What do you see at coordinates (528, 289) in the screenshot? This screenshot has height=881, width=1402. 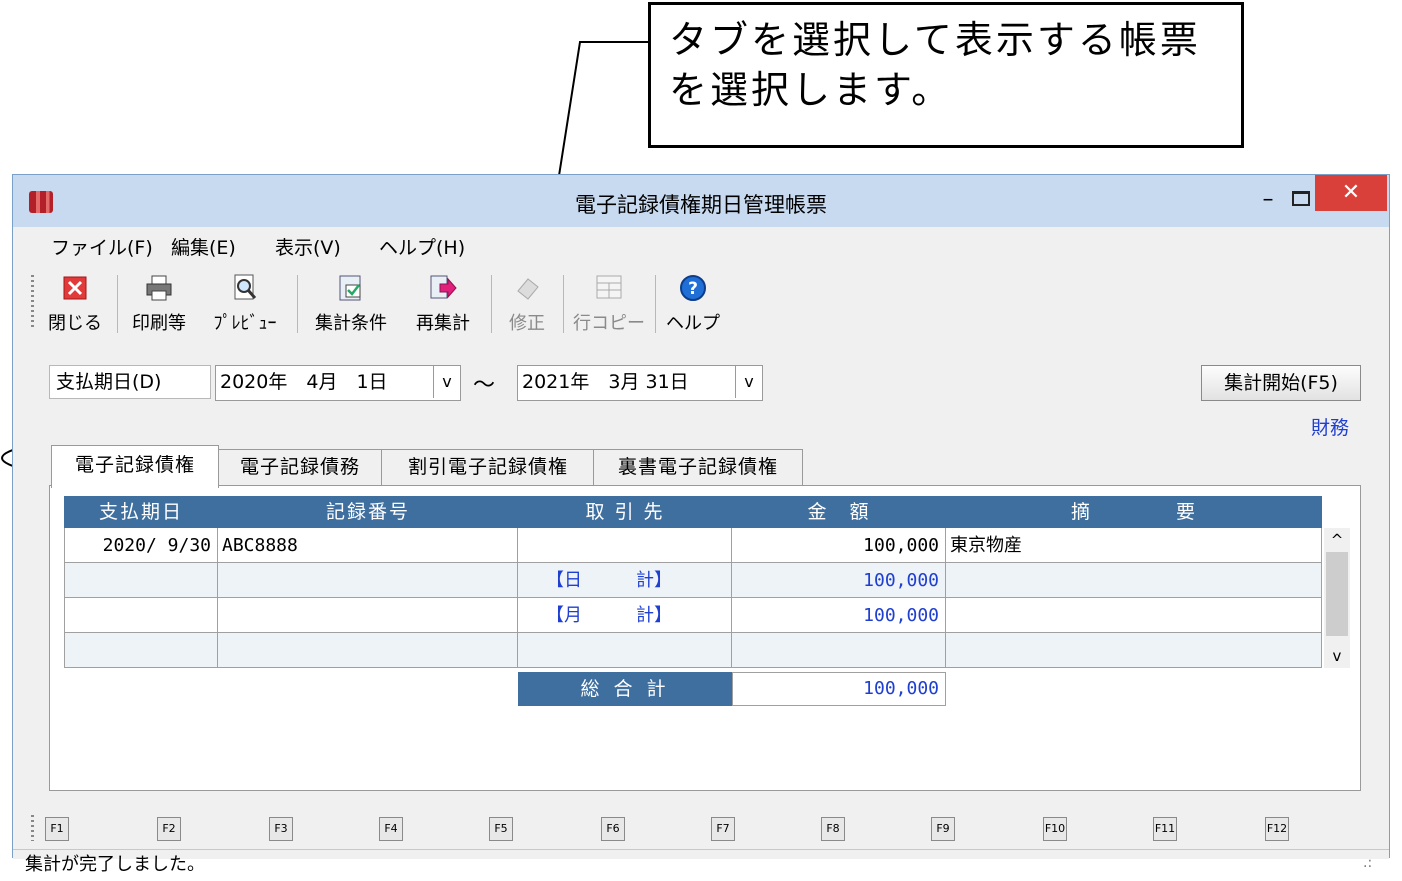 I see `eraser-icon` at bounding box center [528, 289].